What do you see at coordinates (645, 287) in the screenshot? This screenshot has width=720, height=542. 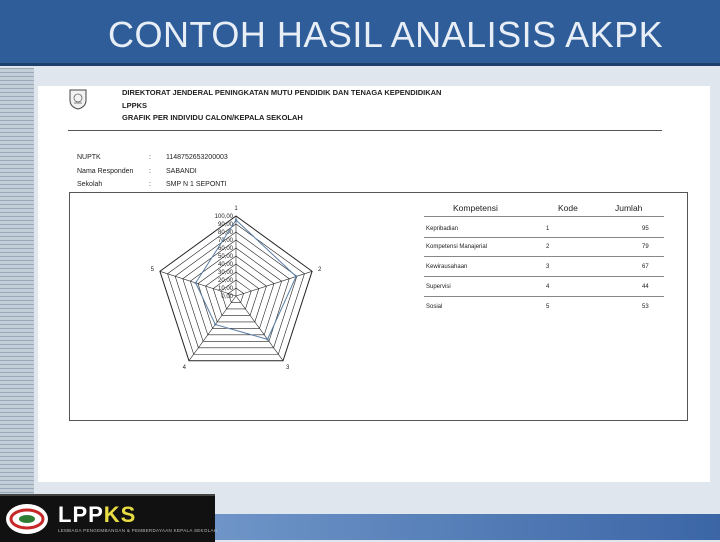 I see `table-cell-jumlah: 44` at bounding box center [645, 287].